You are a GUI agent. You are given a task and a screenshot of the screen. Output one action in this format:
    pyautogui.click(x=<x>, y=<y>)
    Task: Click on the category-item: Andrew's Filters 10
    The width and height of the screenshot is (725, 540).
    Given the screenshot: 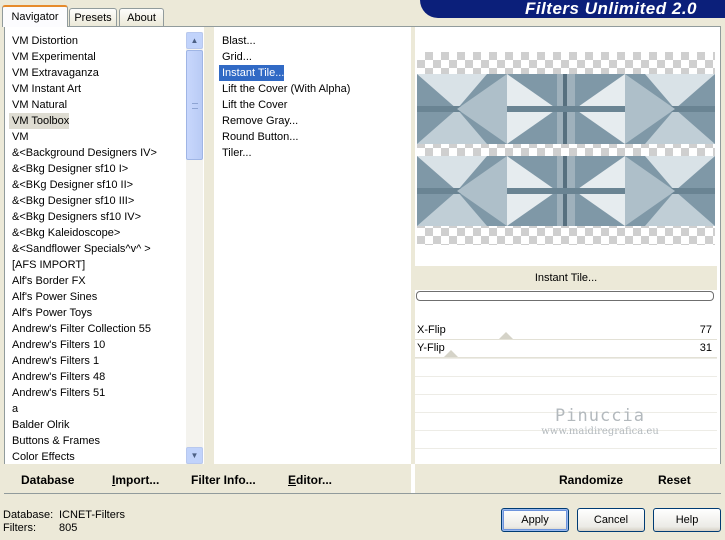 What is the action you would take?
    pyautogui.click(x=57, y=345)
    